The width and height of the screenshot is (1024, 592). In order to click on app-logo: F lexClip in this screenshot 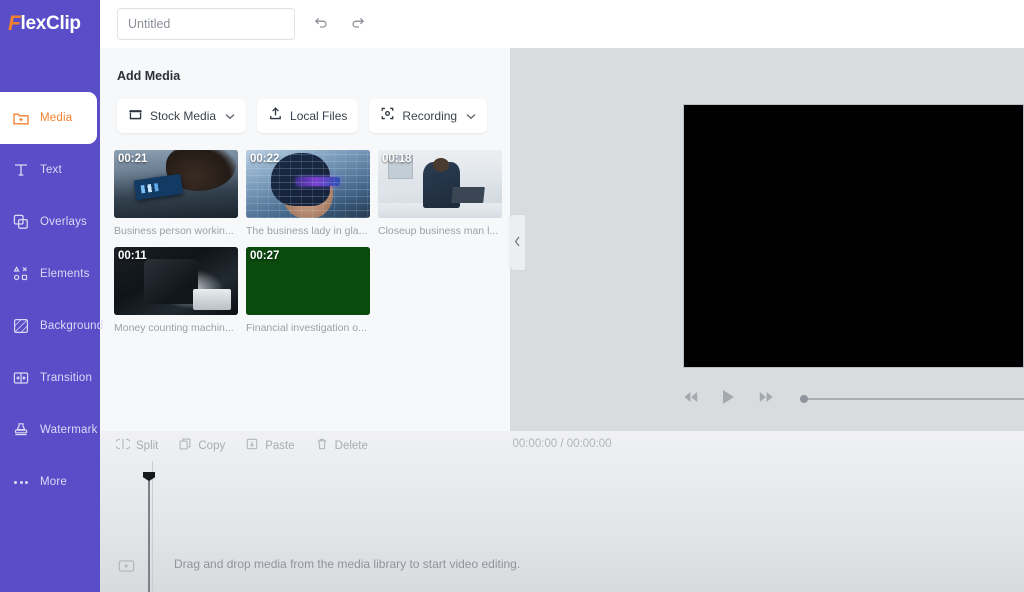, I will do `click(50, 24)`.